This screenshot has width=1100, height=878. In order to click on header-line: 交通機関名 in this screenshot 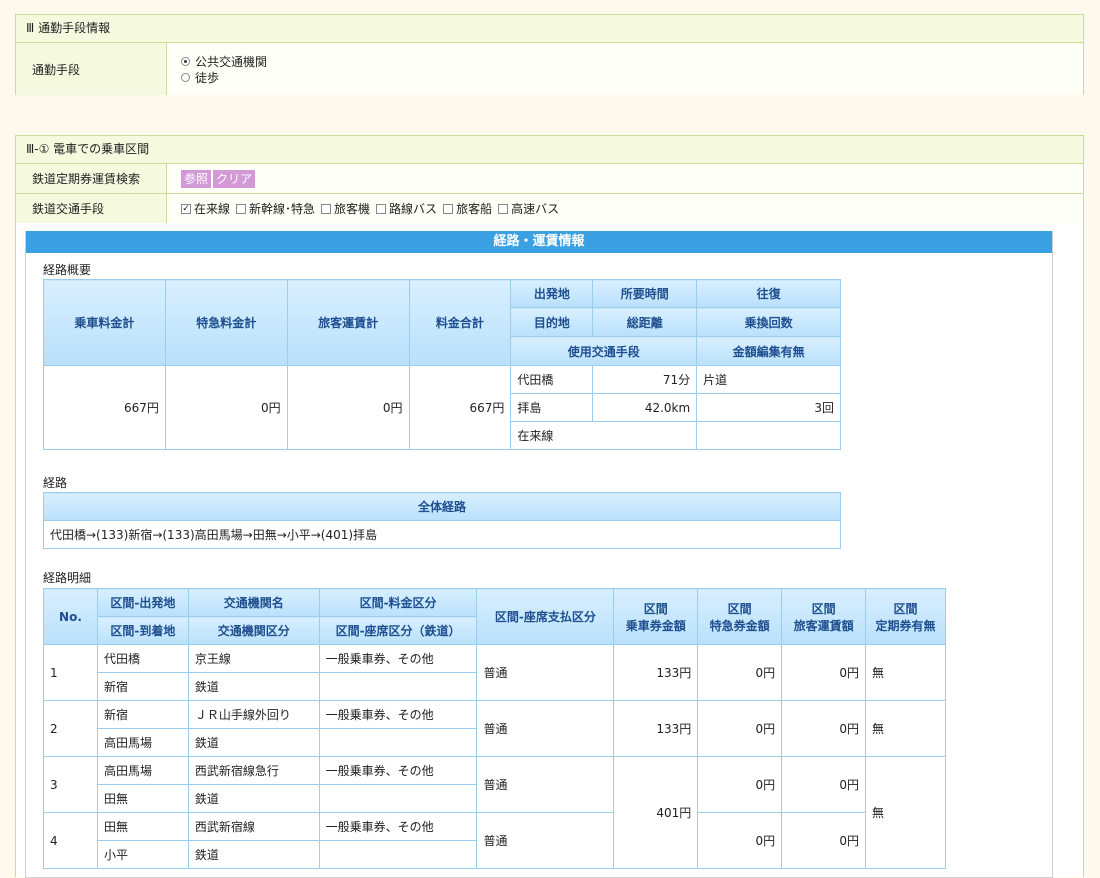, I will do `click(253, 602)`.